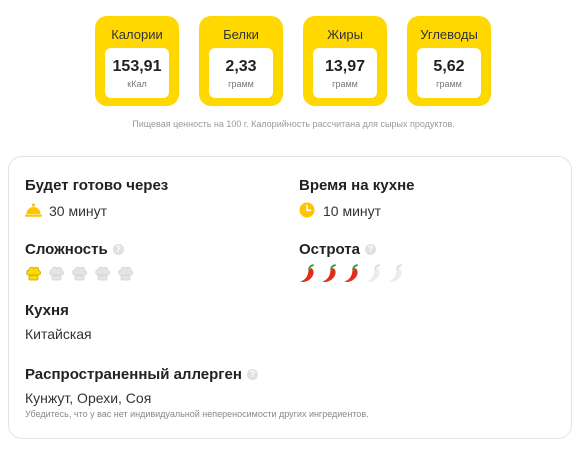 The width and height of the screenshot is (587, 449). I want to click on allergen-help-icon: ?, so click(252, 374).